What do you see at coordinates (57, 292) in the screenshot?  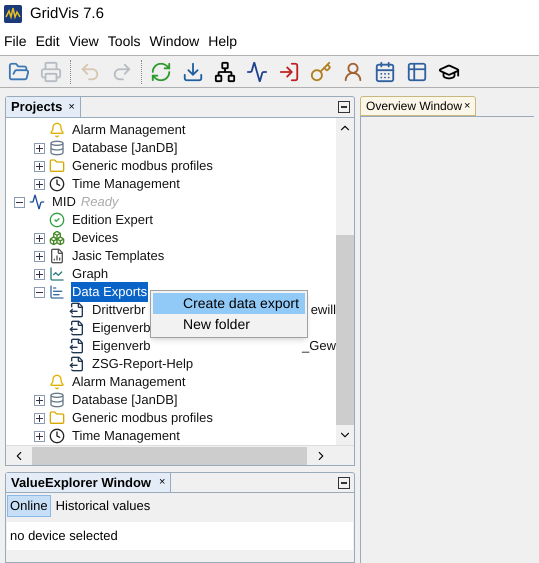 I see `bar-chart-icon` at bounding box center [57, 292].